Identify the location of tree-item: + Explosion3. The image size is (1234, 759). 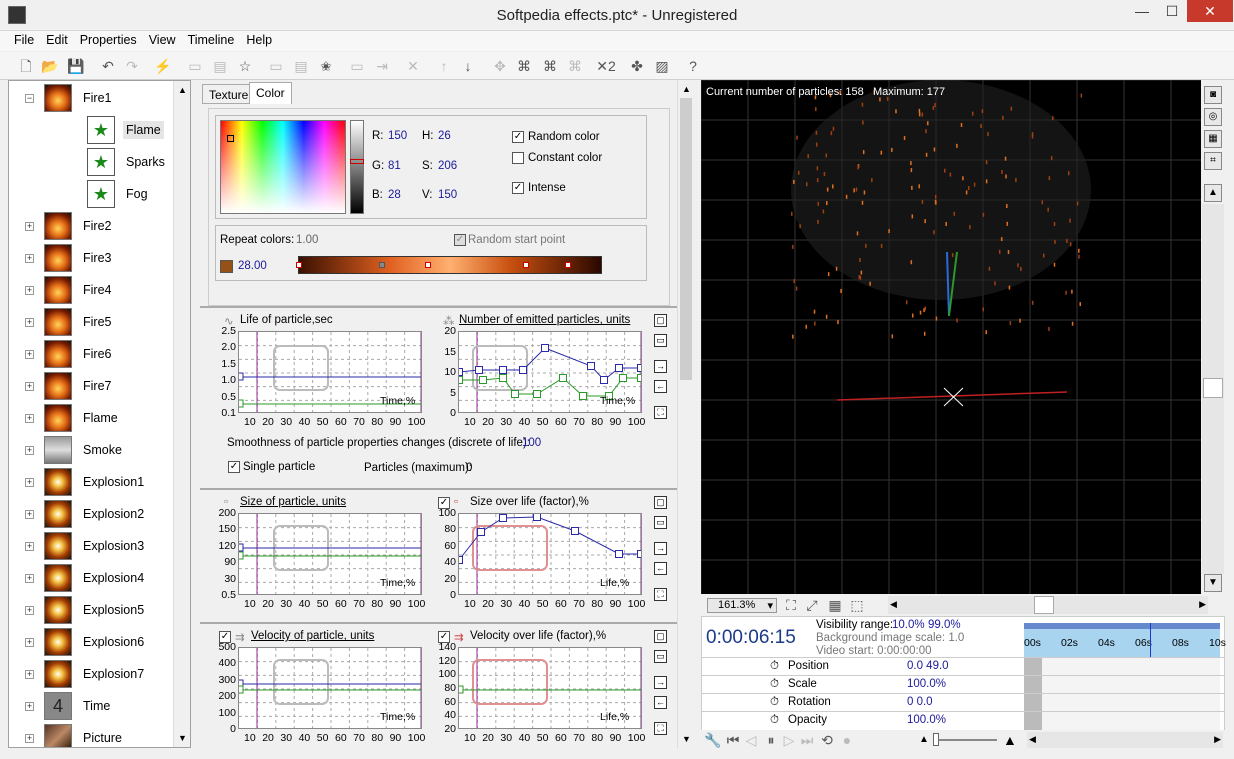
(86, 546).